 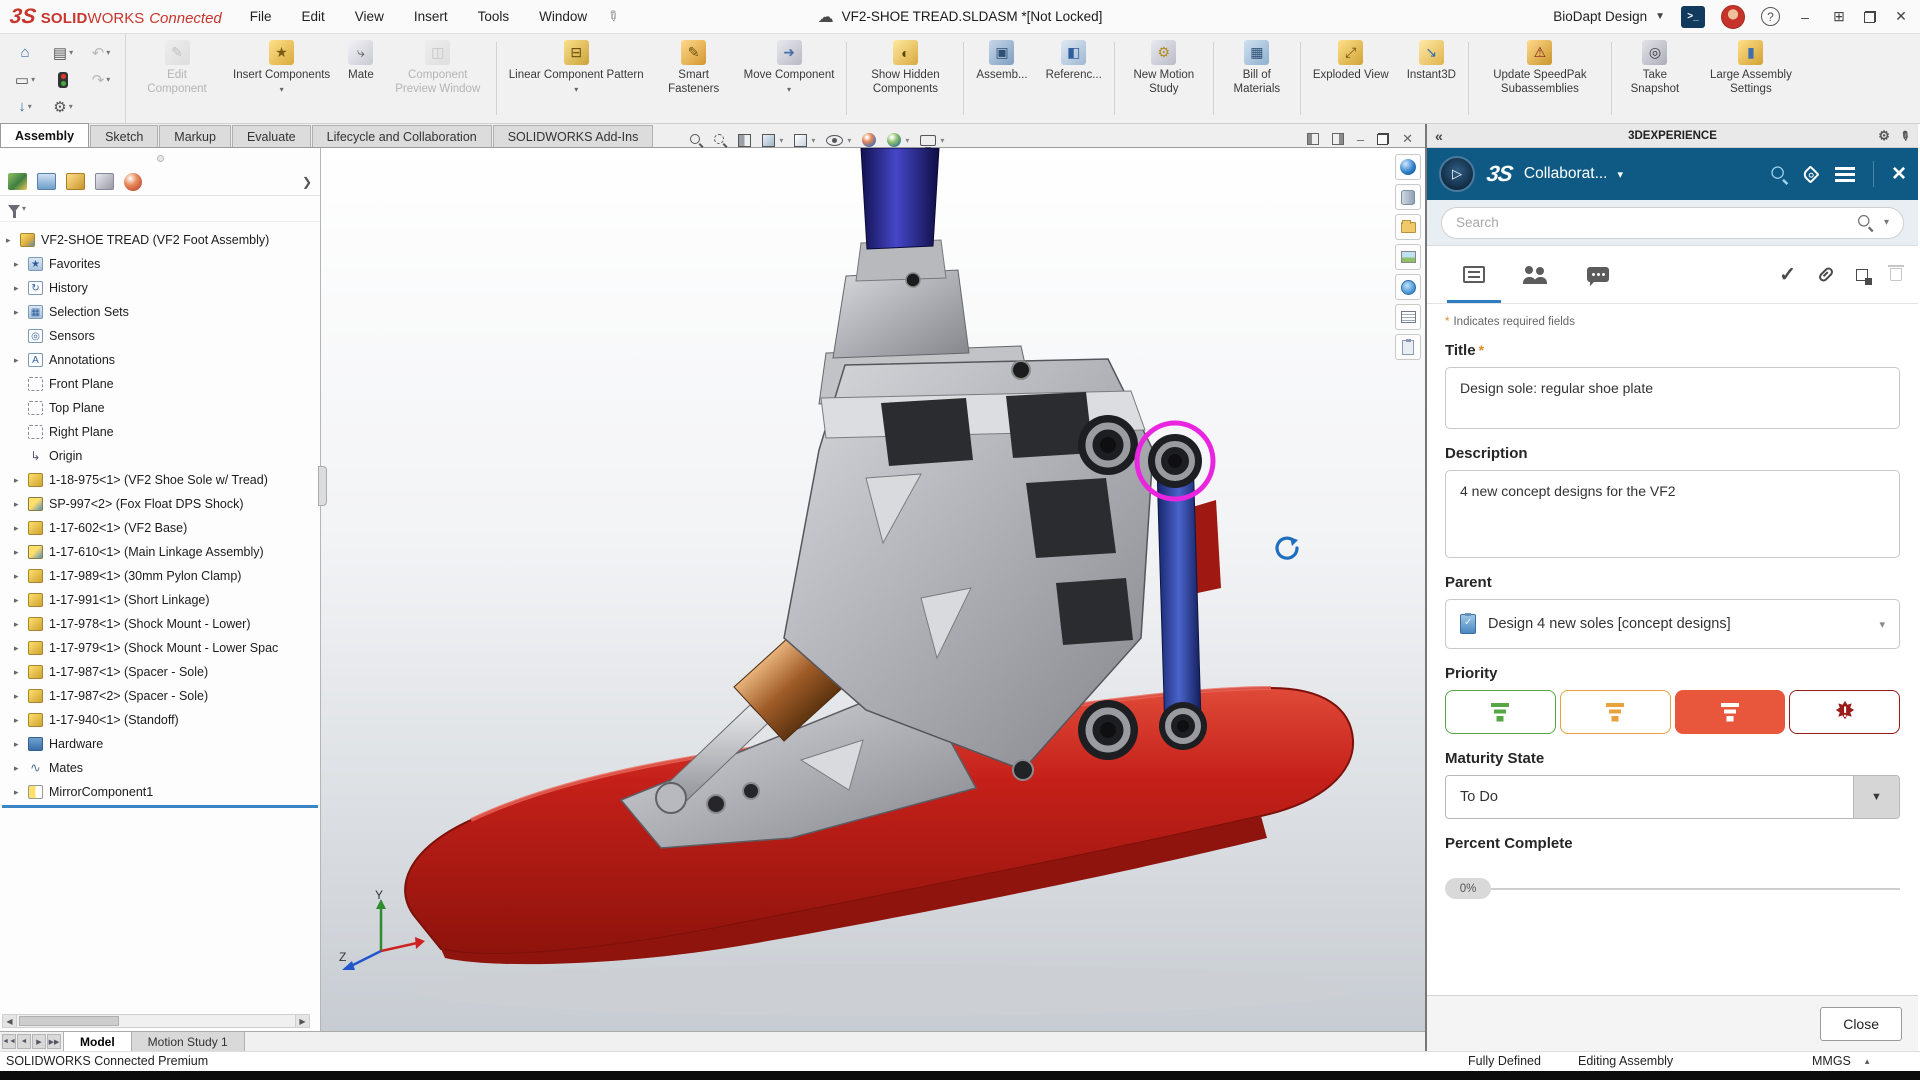 I want to click on close-button: ✕, so click(x=1901, y=16).